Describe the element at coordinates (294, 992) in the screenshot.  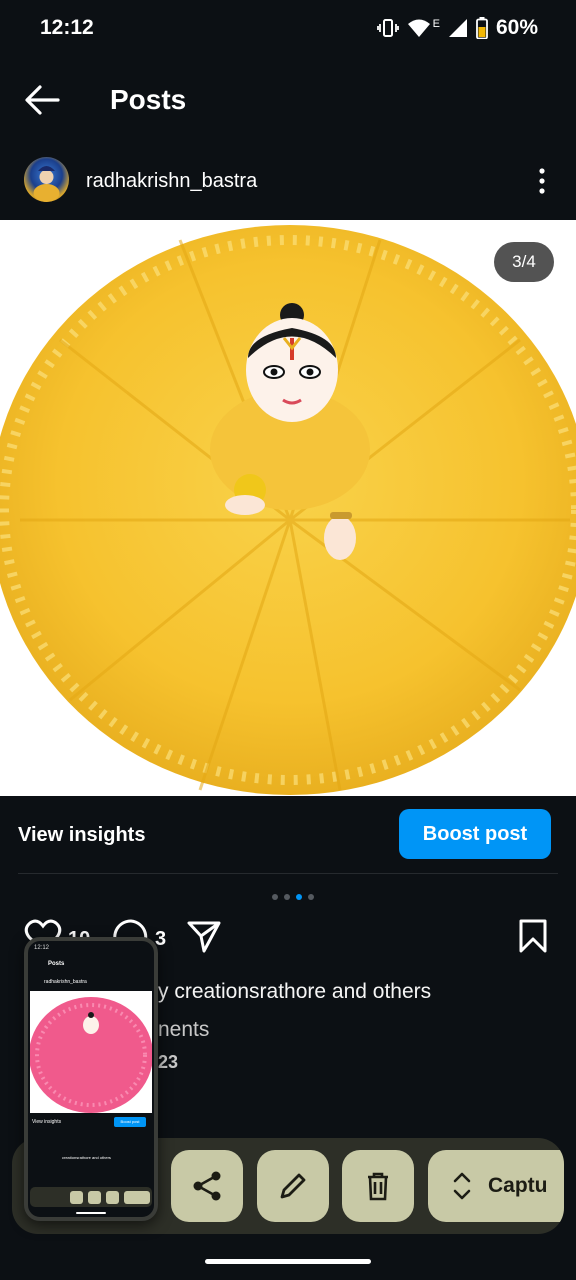
I see `liked-by-text: y creationsrathore and others` at that location.